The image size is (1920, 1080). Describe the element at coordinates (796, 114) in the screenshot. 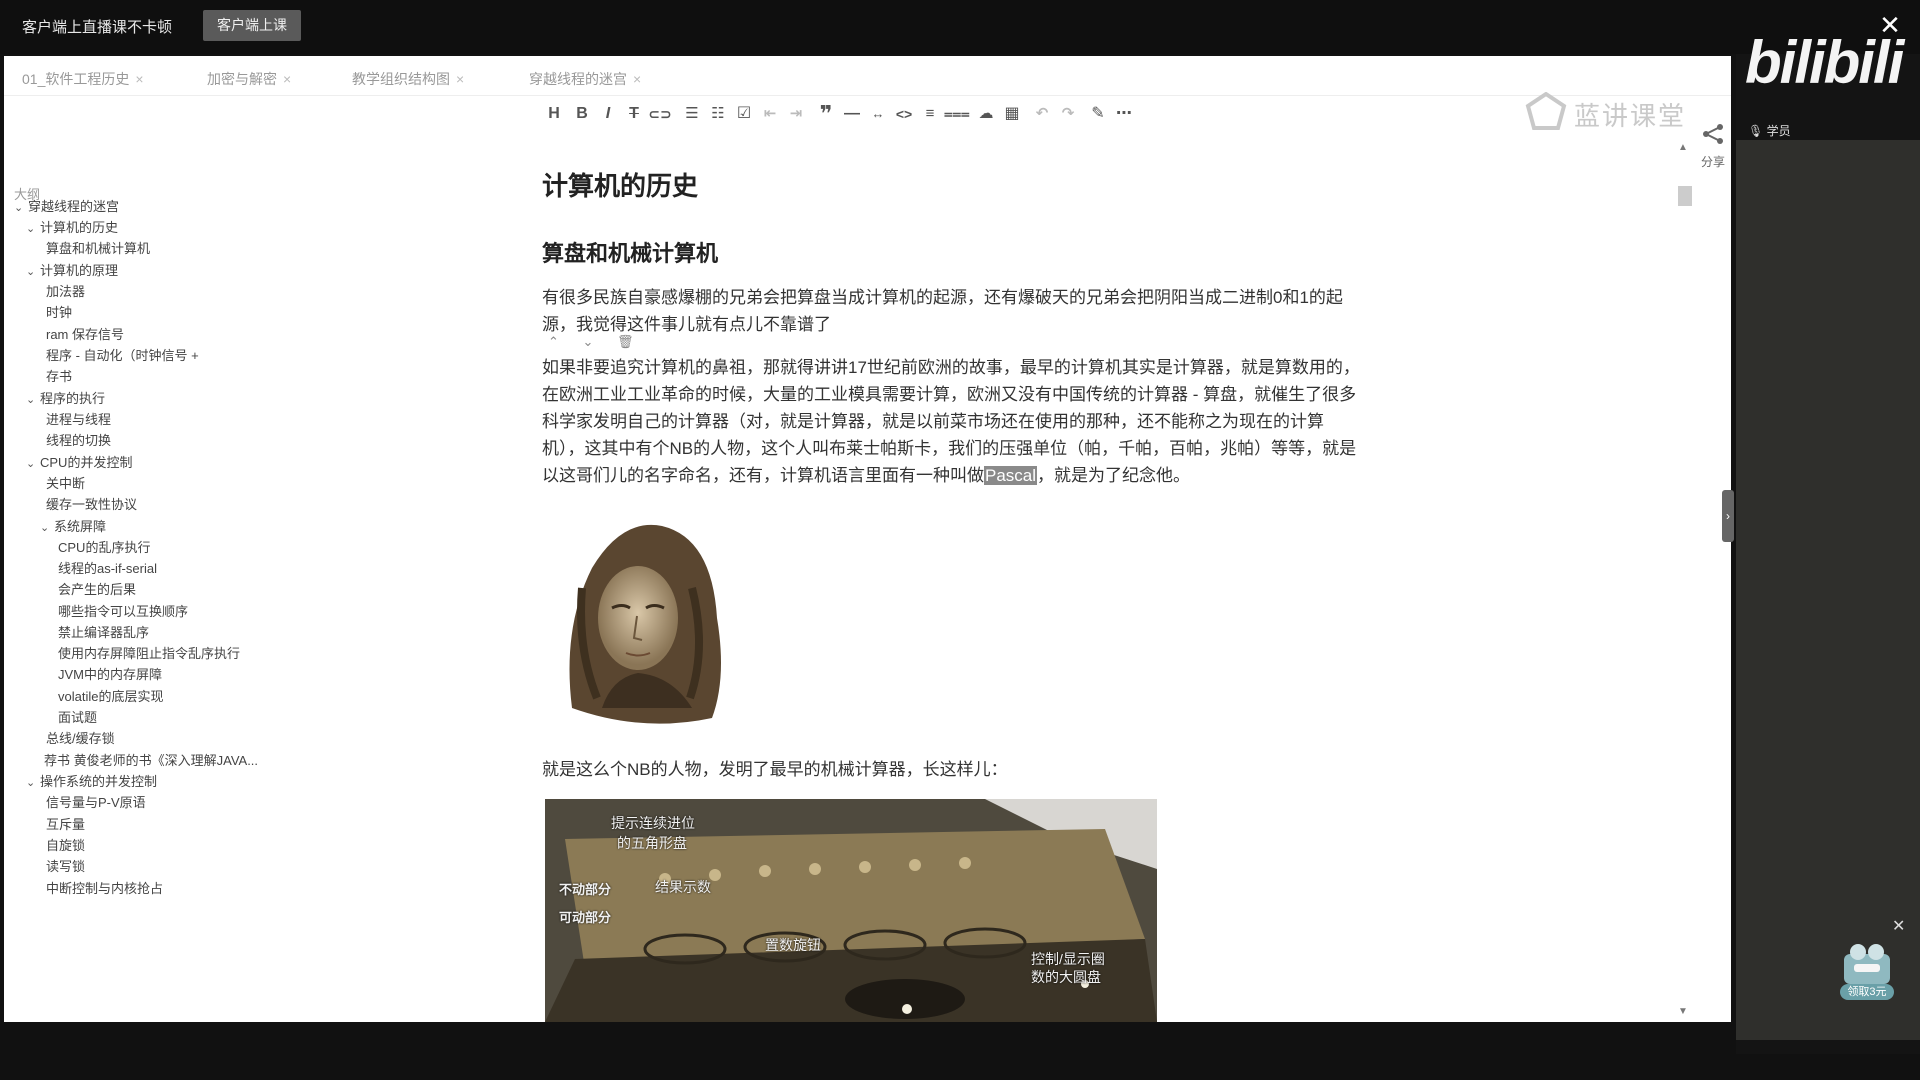

I see `indent-icon: ⇥` at that location.